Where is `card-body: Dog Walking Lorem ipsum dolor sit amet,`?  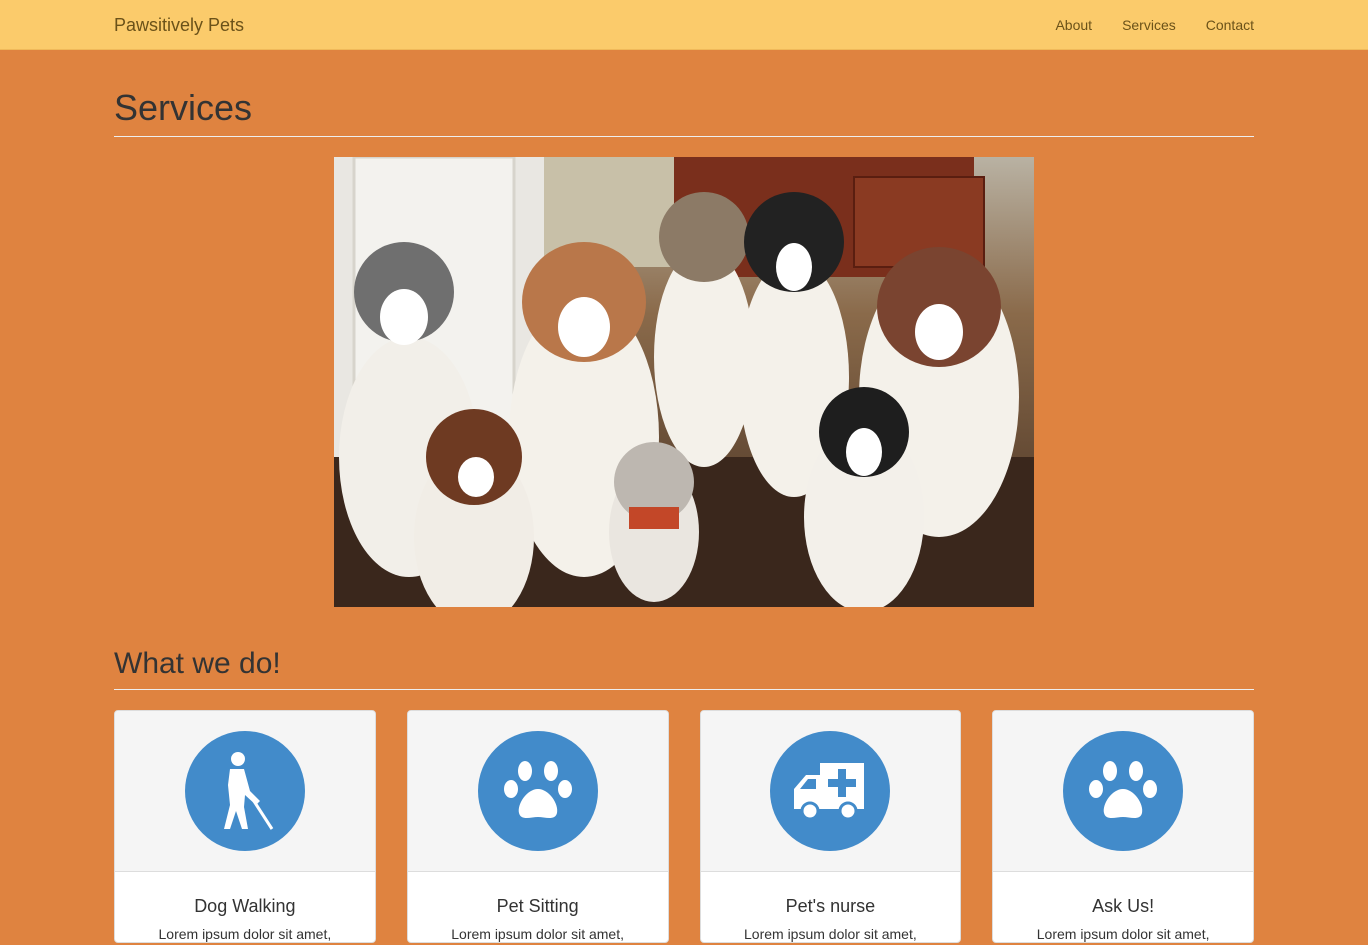 card-body: Dog Walking Lorem ipsum dolor sit amet, is located at coordinates (245, 907).